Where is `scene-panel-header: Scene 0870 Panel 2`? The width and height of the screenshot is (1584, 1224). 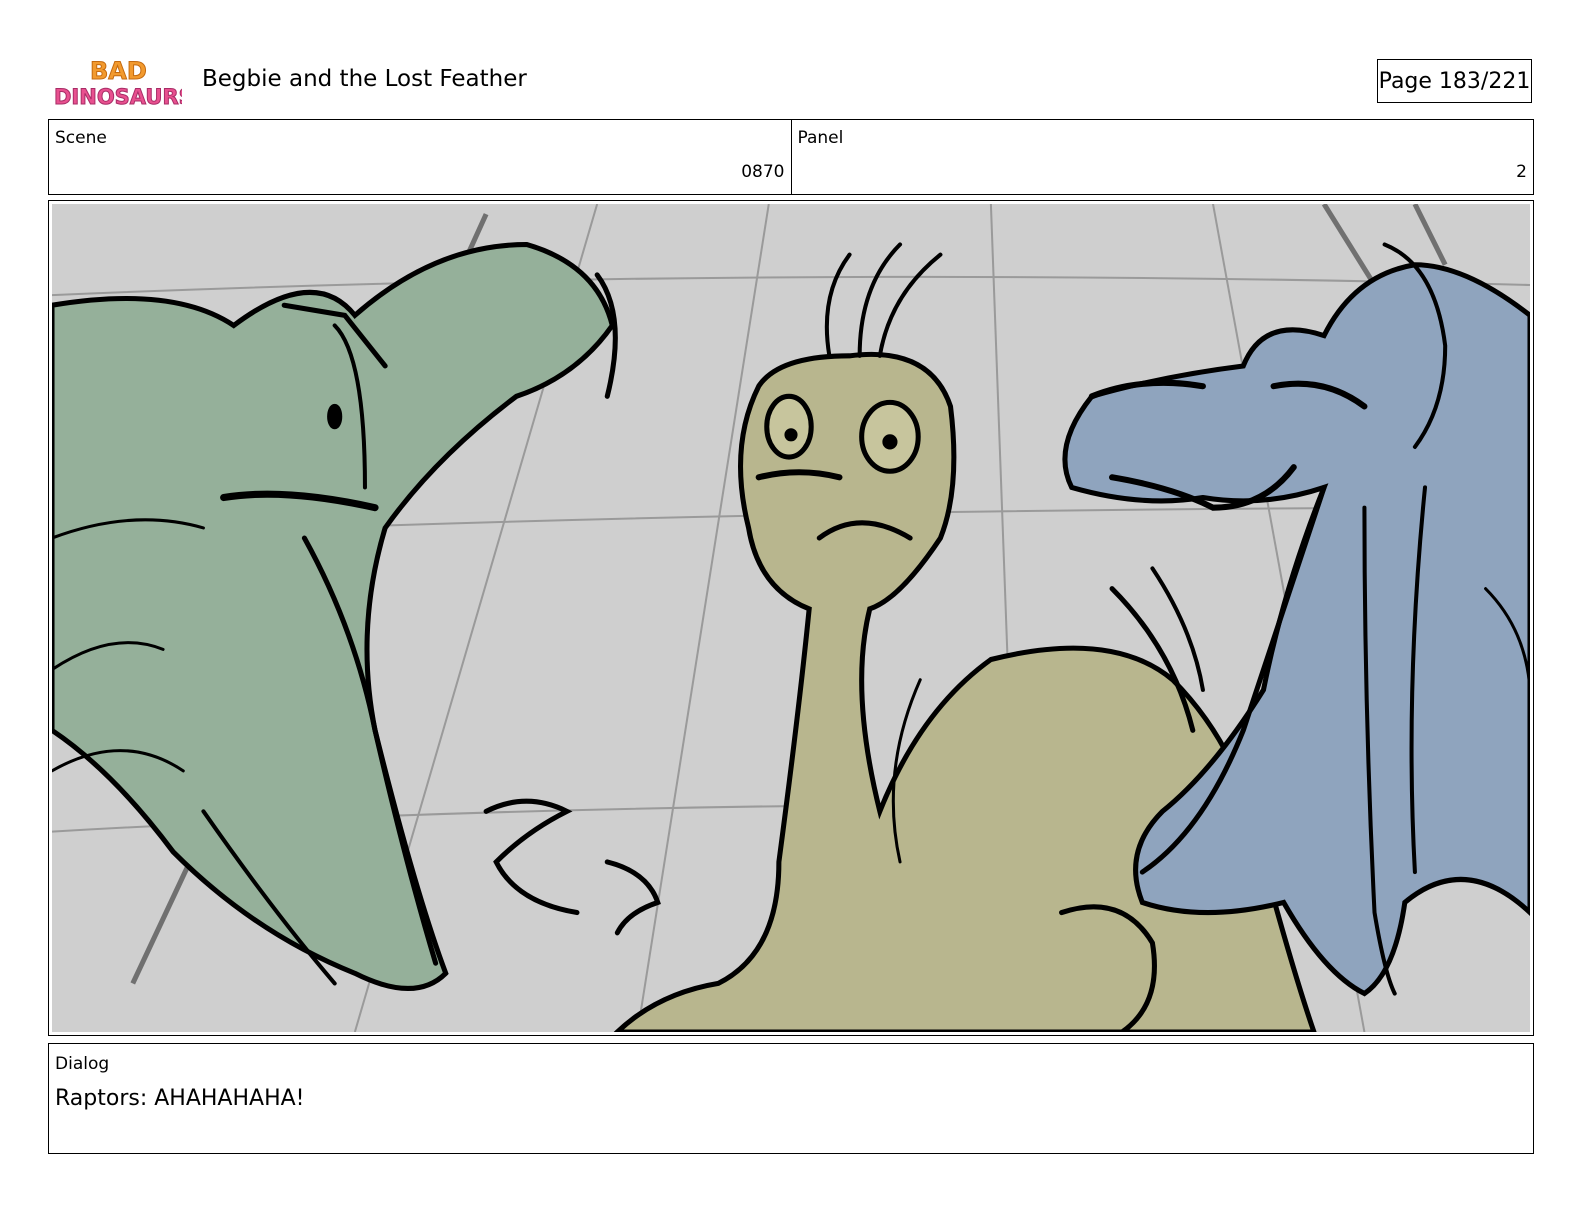
scene-panel-header: Scene 0870 Panel 2 is located at coordinates (791, 157).